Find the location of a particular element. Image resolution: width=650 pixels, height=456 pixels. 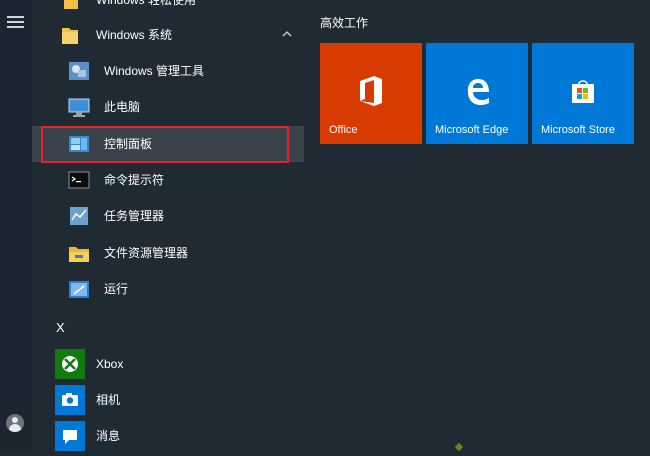

decorative-marker is located at coordinates (459, 447).